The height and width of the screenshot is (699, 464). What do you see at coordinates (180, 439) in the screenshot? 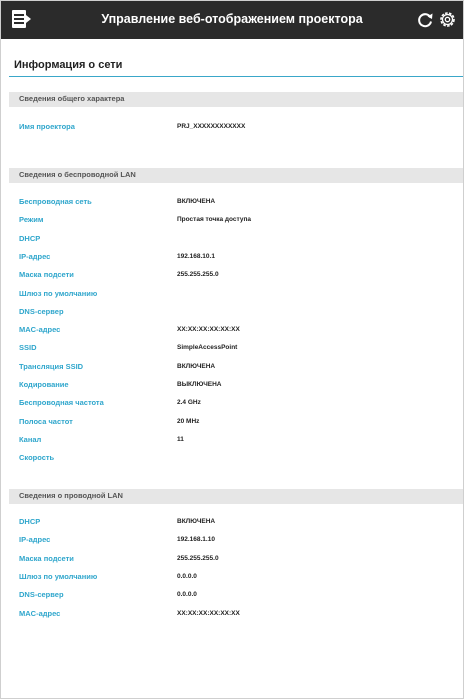
I see `row-value: 11` at bounding box center [180, 439].